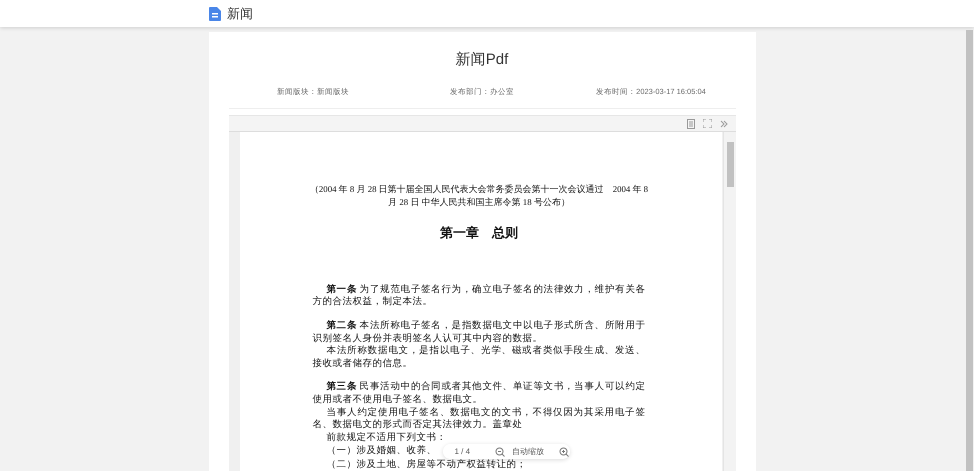  I want to click on page-indicator: 1 / 4, so click(462, 451).